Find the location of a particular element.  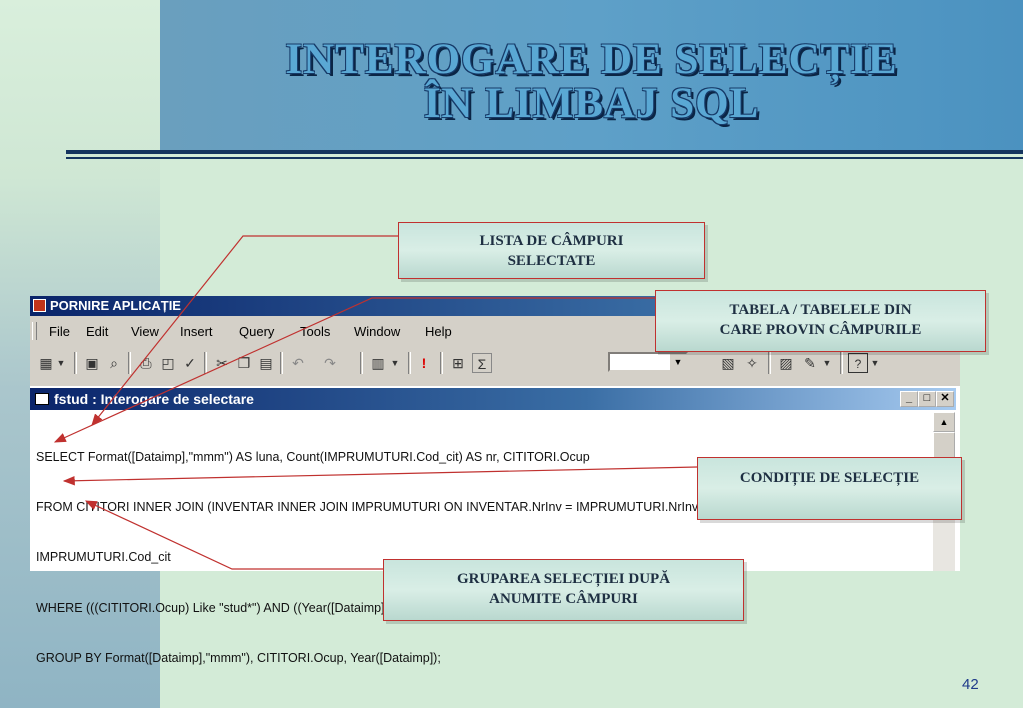

arrow-to-where is located at coordinates (380, 476).